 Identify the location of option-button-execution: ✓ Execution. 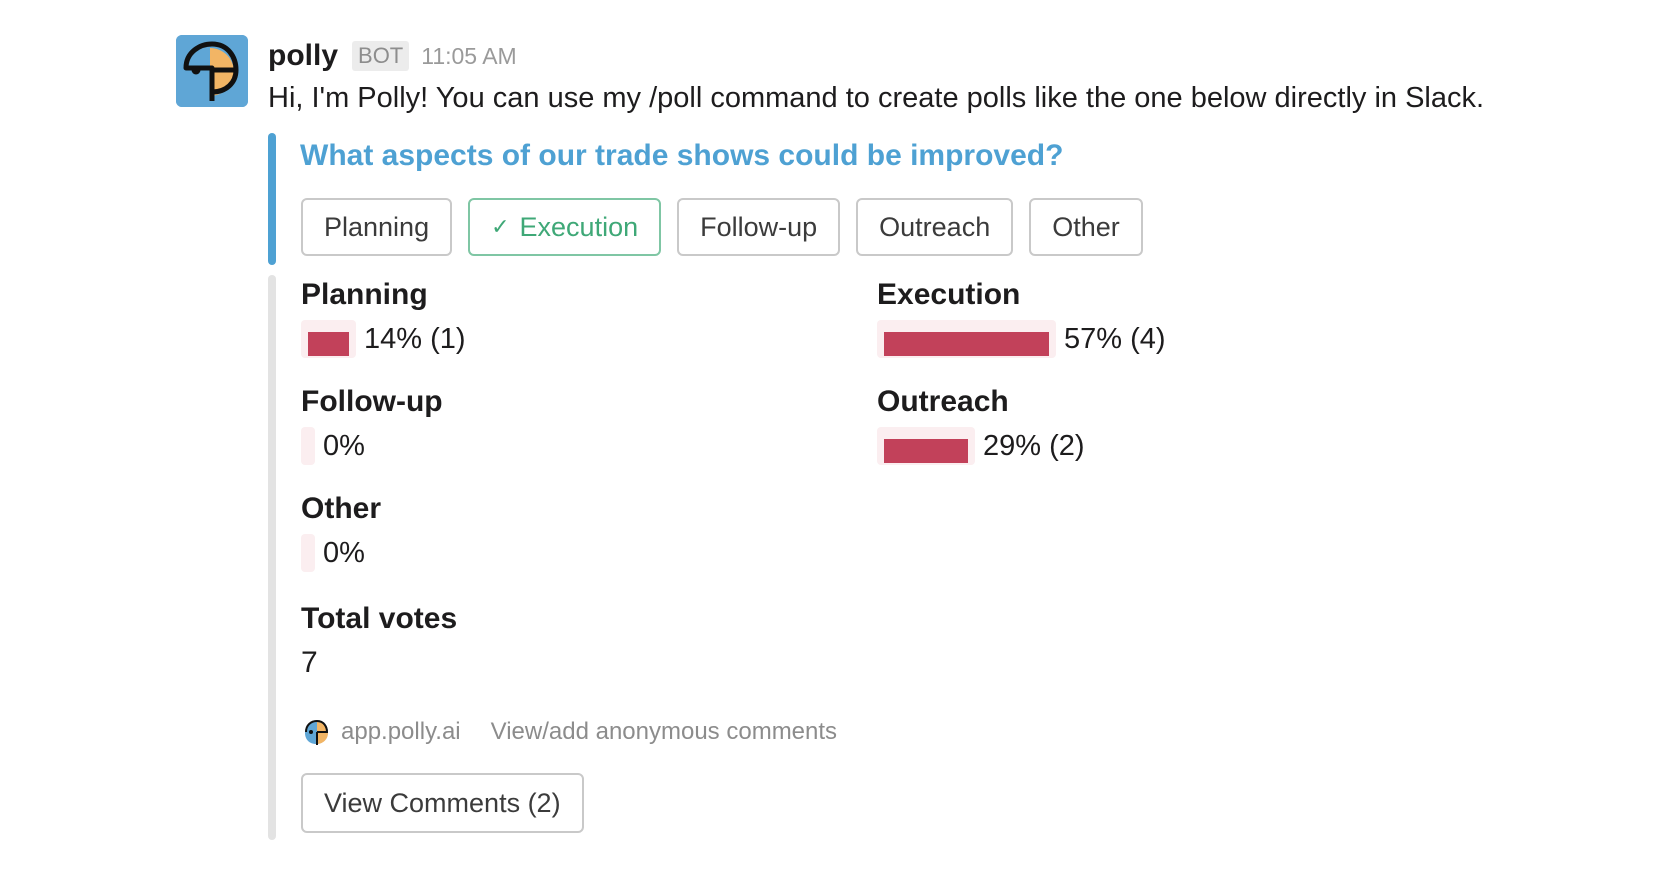
(565, 227).